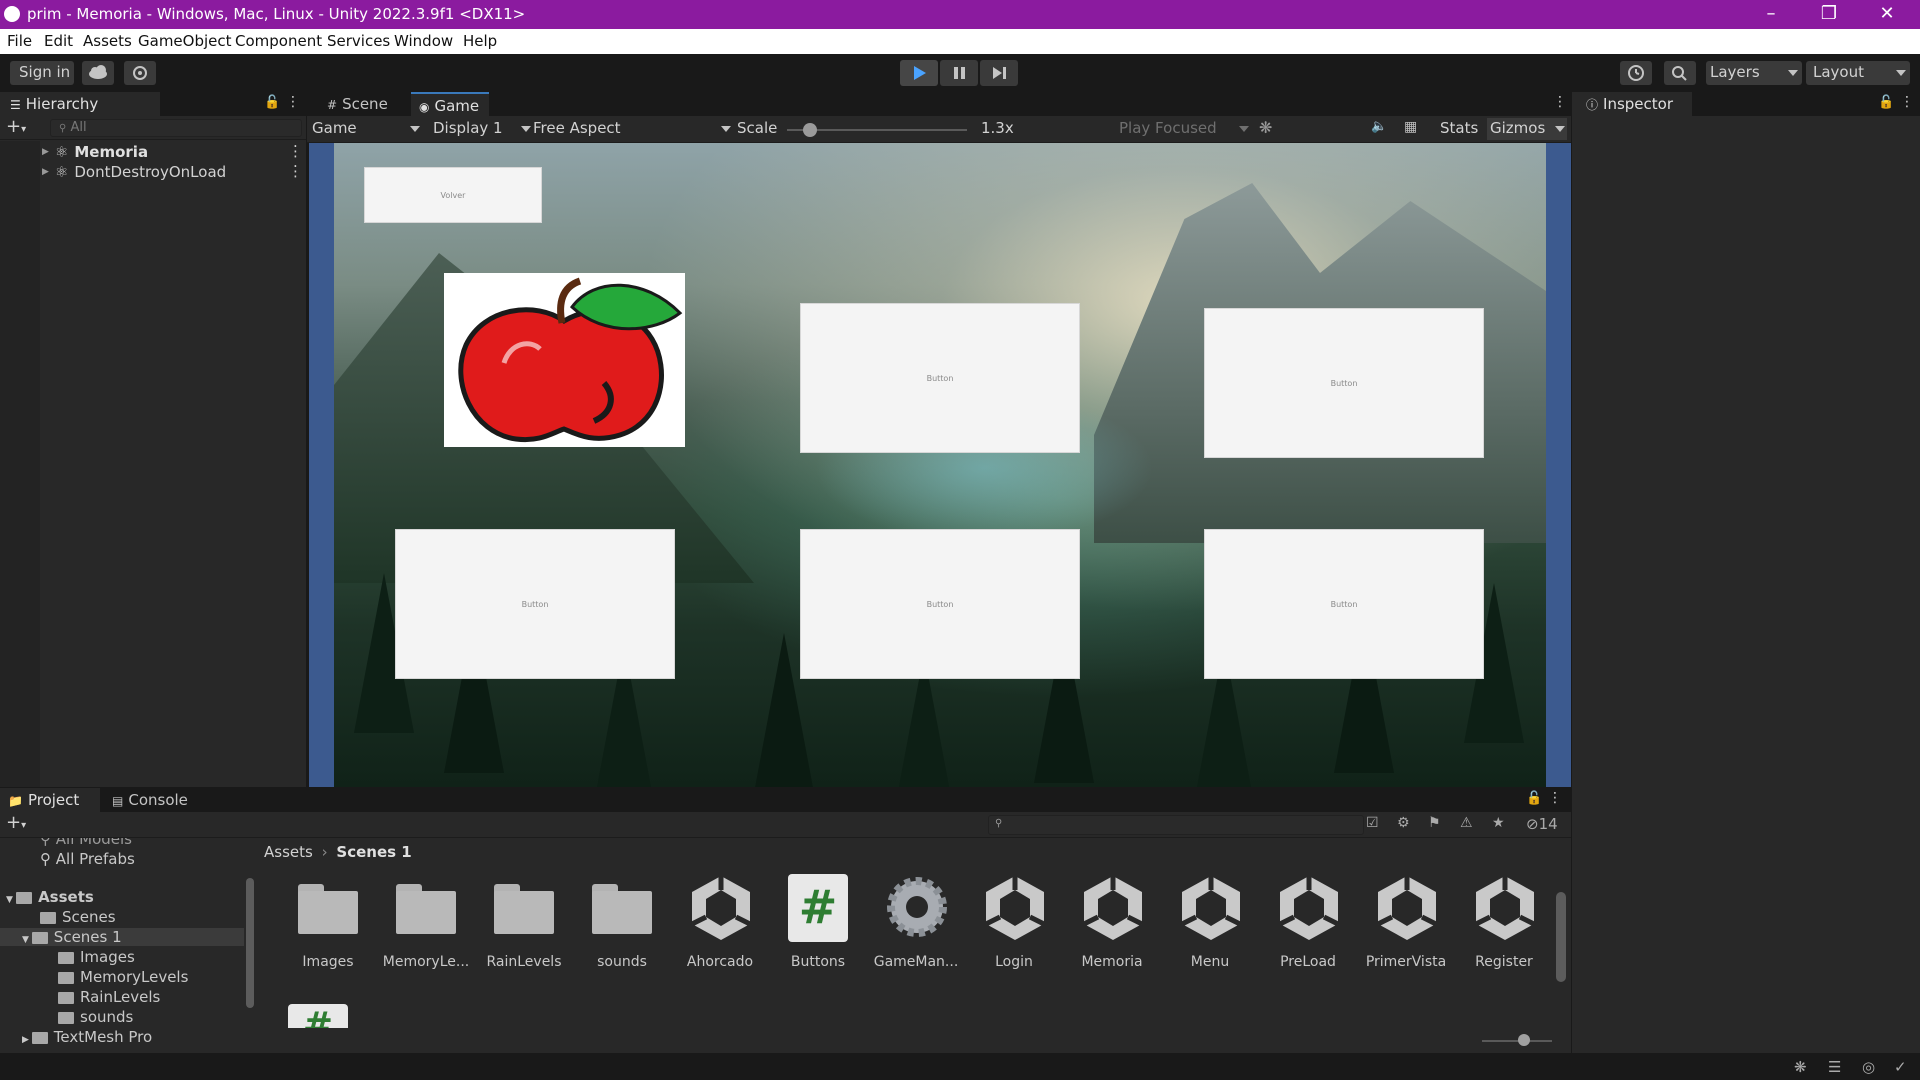 This screenshot has height=1080, width=1920. Describe the element at coordinates (250, 943) in the screenshot. I see `tree-scrollbar` at that location.